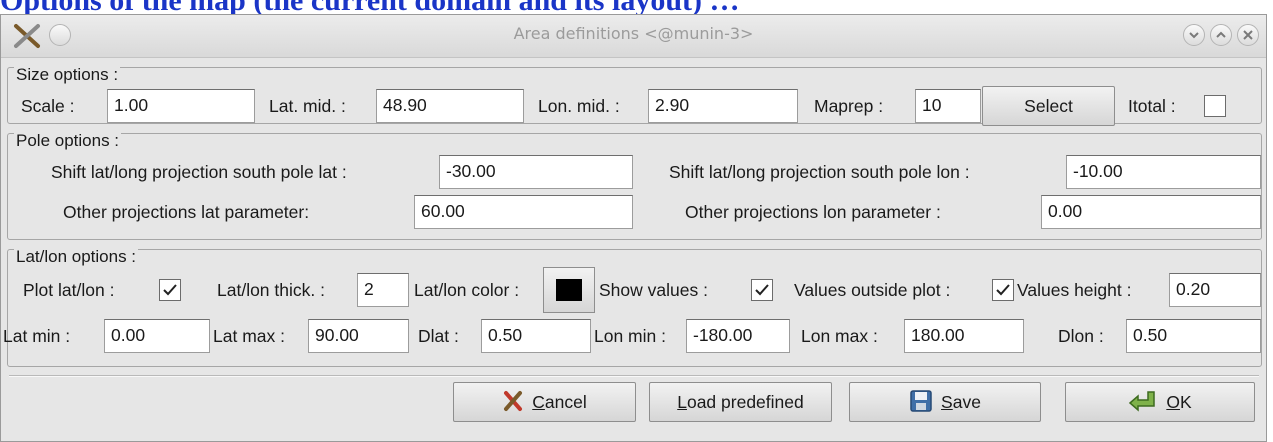  I want to click on lat-mid-field: 48.90, so click(450, 106).